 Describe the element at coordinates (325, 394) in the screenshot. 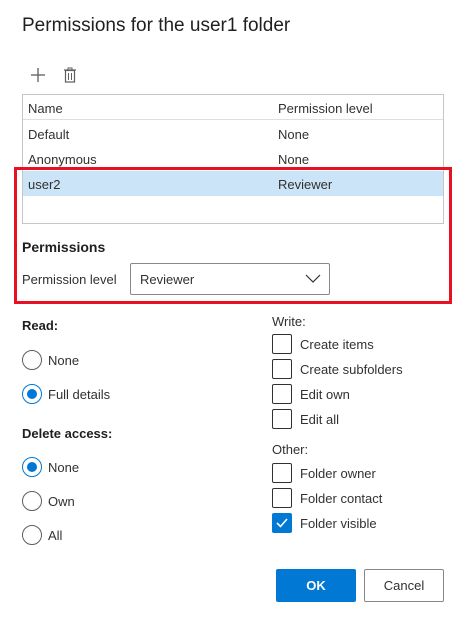

I see `edit-own-label: Edit own` at that location.